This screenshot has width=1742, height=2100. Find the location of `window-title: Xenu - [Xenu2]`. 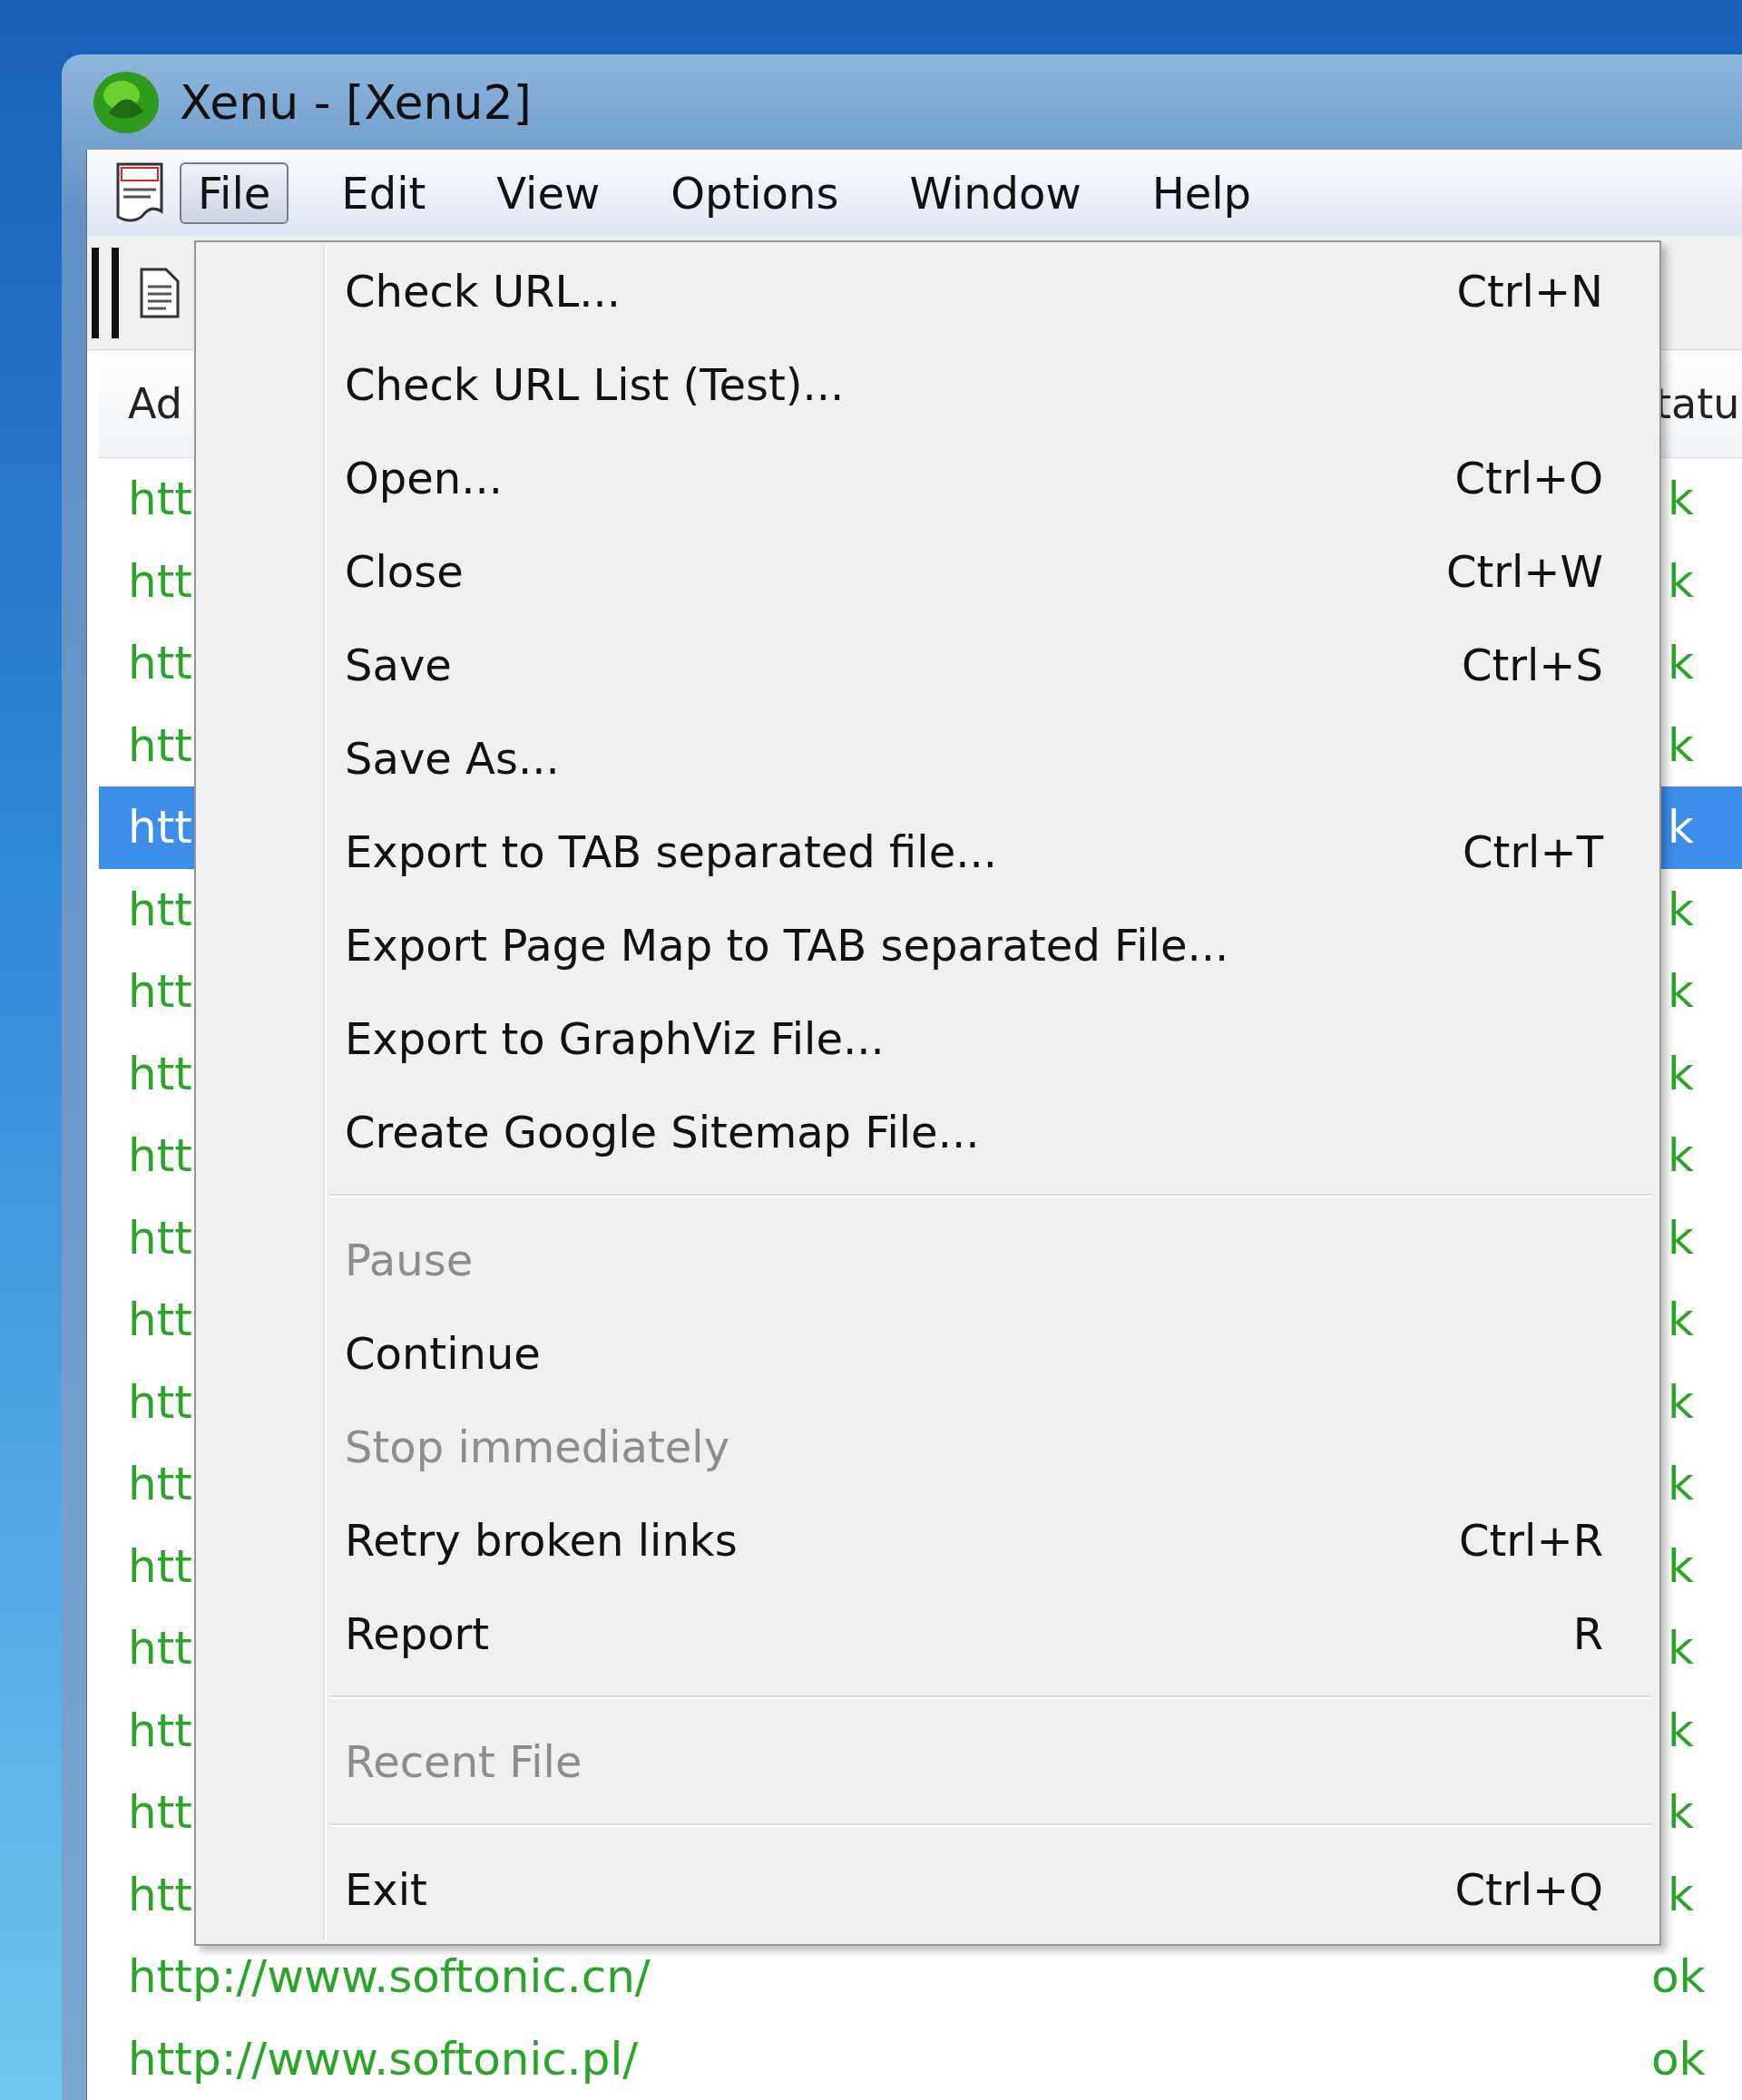

window-title: Xenu - [Xenu2] is located at coordinates (356, 102).